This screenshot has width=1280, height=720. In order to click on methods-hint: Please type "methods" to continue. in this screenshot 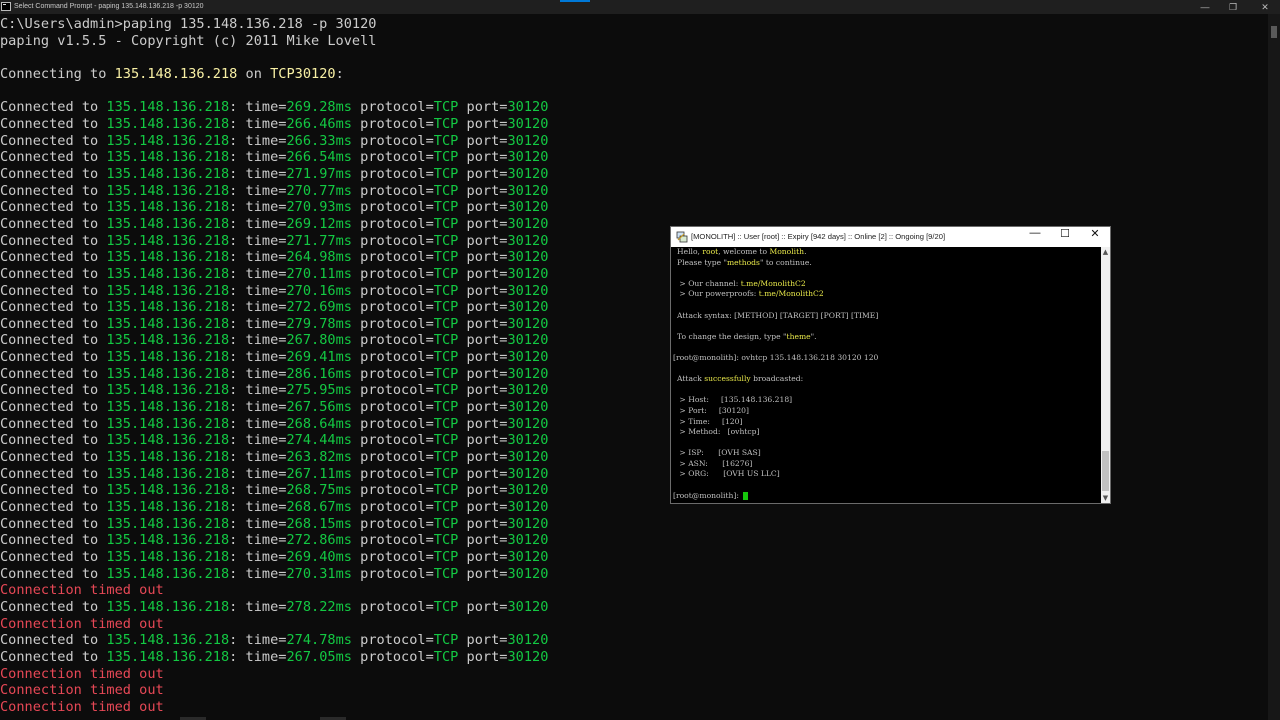, I will do `click(744, 262)`.